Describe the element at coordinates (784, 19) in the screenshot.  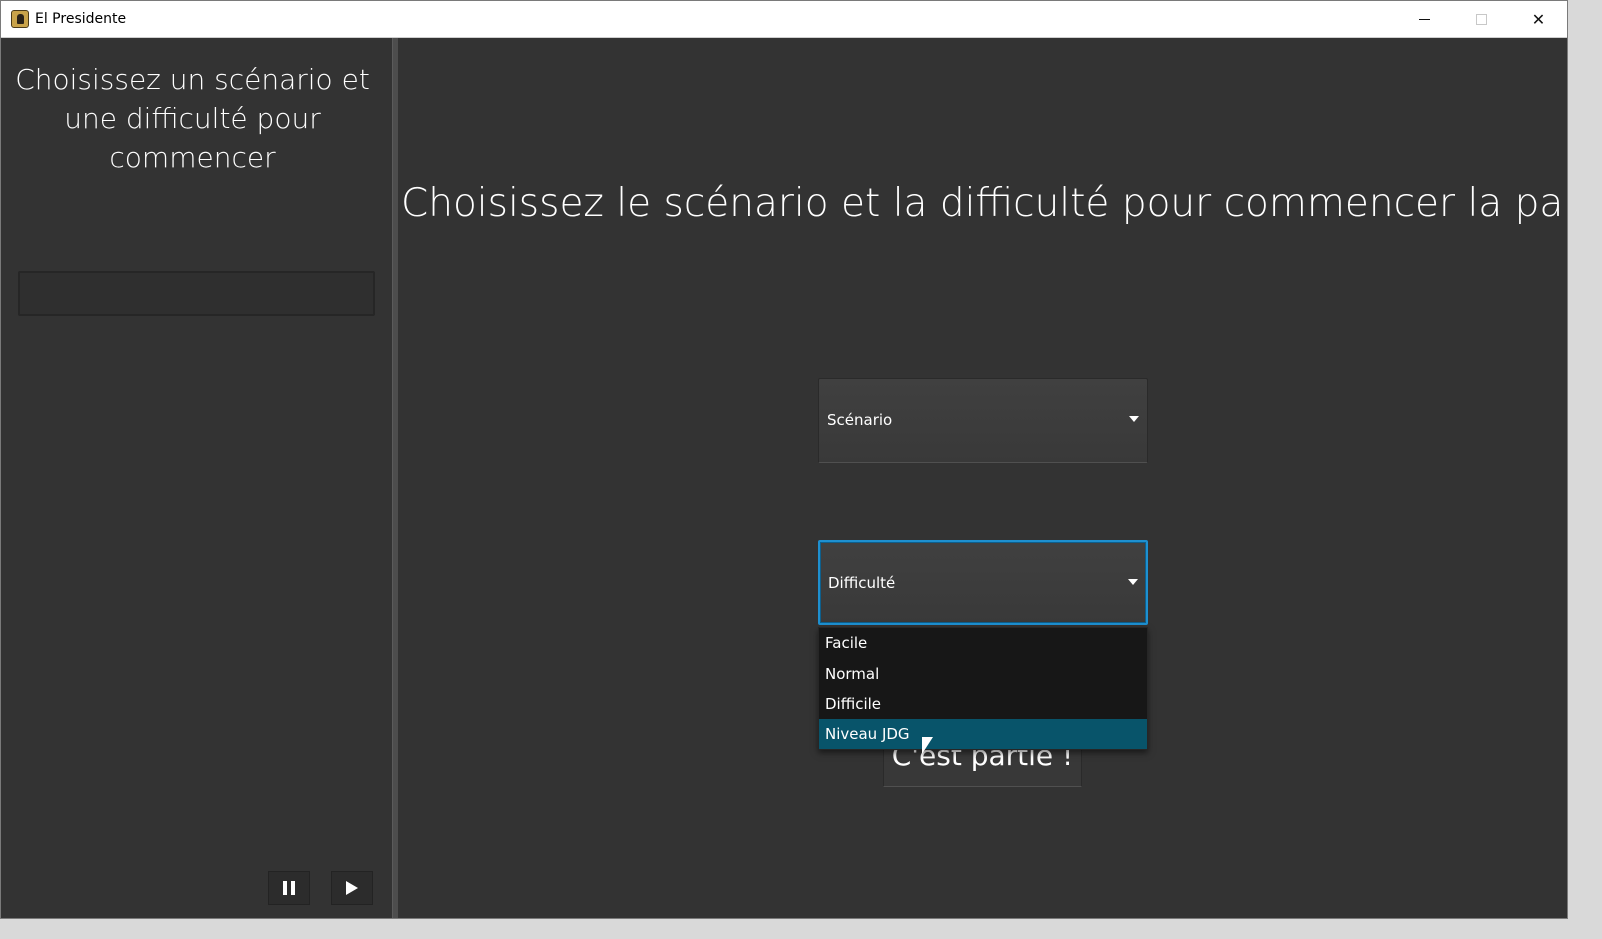
I see `title-bar: El Presidente ✕` at that location.